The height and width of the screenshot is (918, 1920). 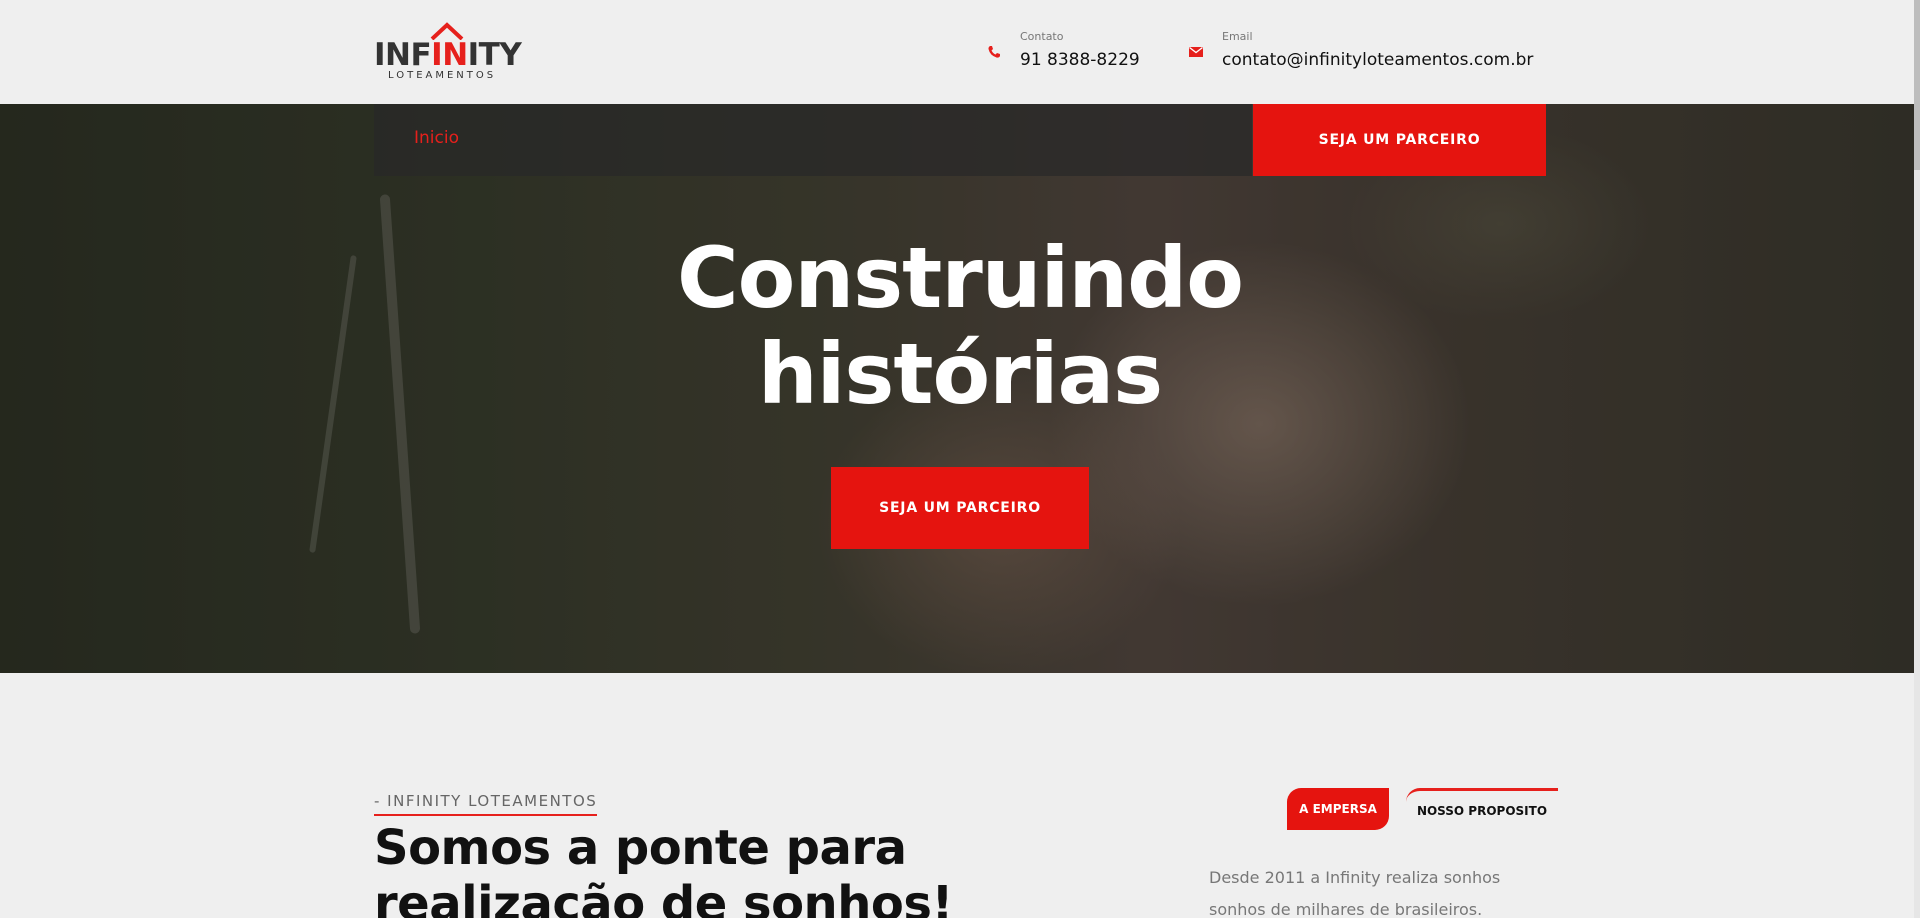 What do you see at coordinates (960, 374) in the screenshot?
I see `hero-title-line2: histórias` at bounding box center [960, 374].